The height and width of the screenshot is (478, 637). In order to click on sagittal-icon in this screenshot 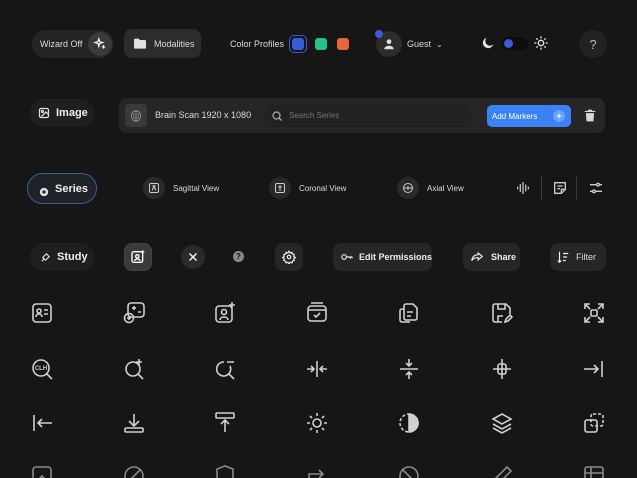, I will do `click(154, 188)`.